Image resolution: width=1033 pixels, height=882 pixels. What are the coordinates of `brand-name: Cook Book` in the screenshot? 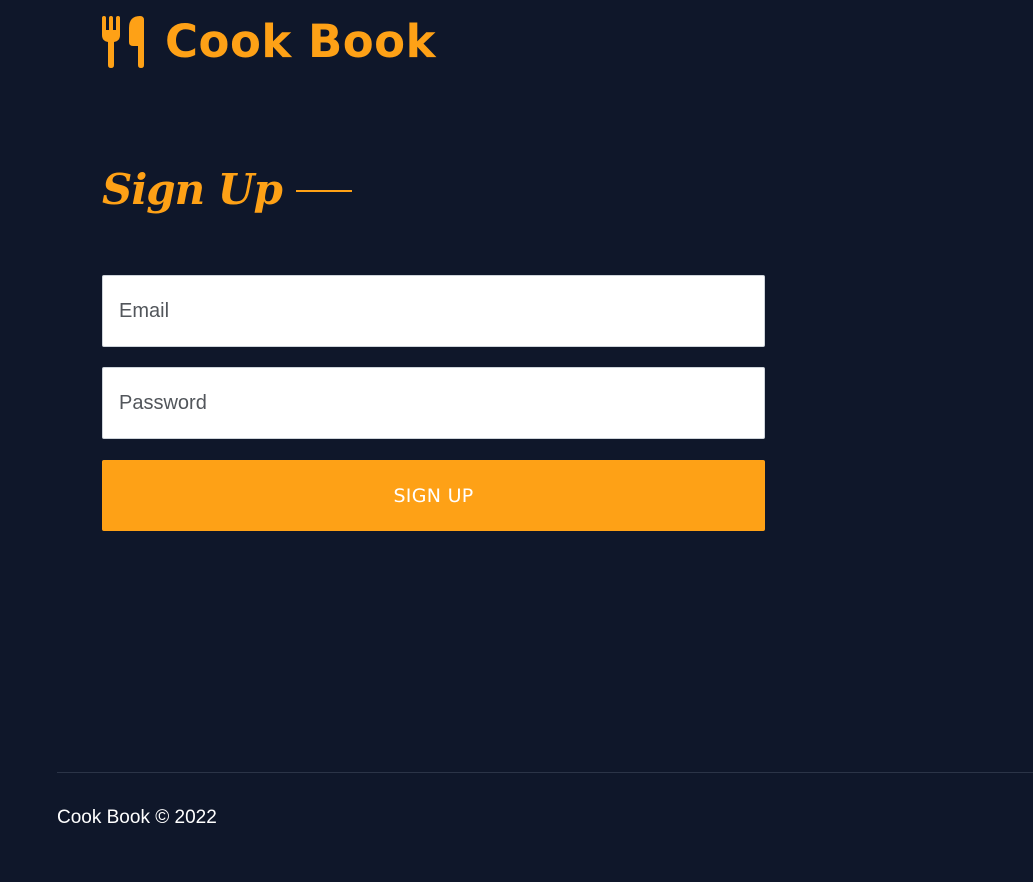 It's located at (301, 41).